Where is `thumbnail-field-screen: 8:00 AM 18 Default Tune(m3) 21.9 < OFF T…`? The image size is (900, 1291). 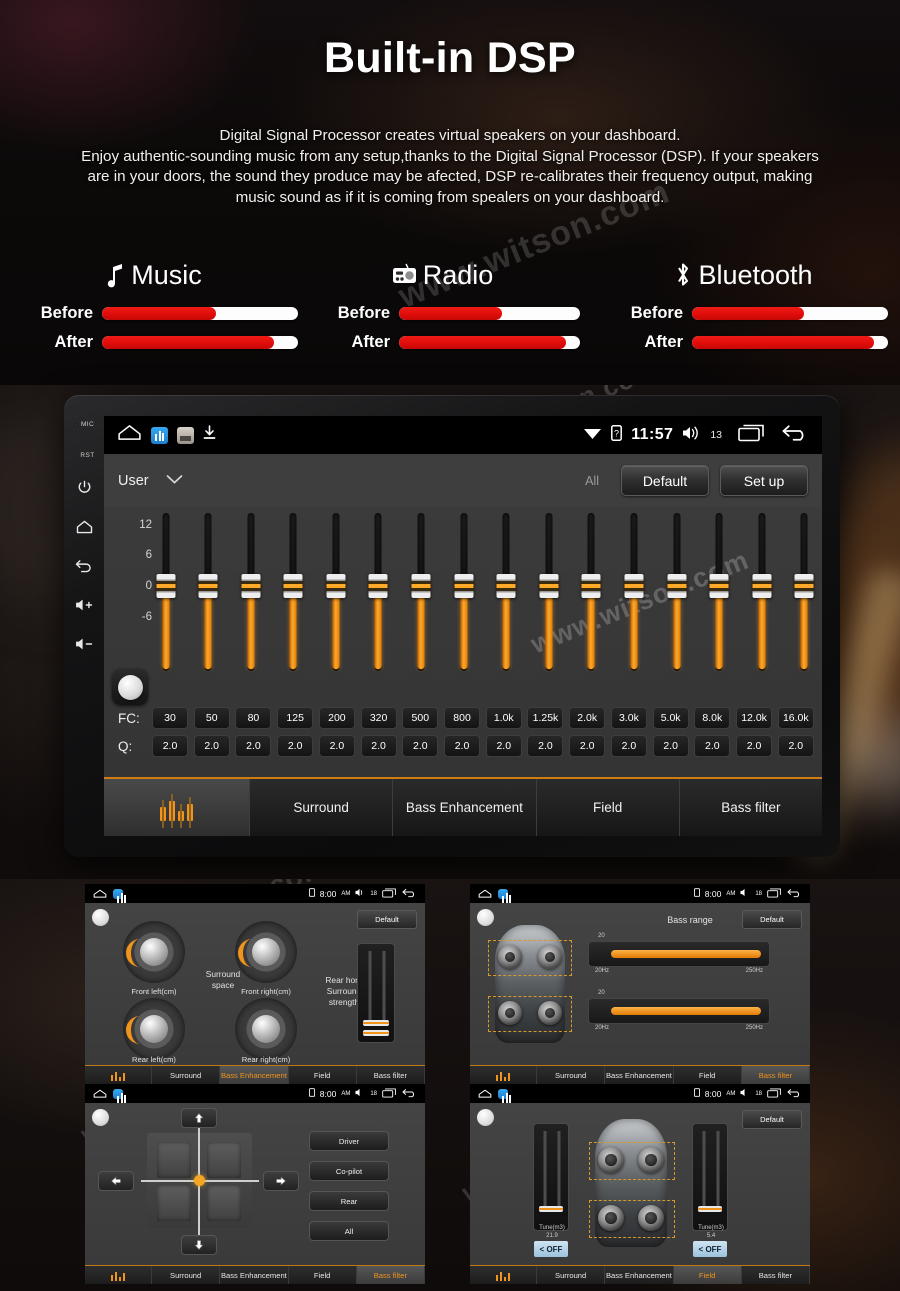
thumbnail-field-screen: 8:00 AM 18 Default Tune(m3) 21.9 < OFF T… is located at coordinates (640, 1184).